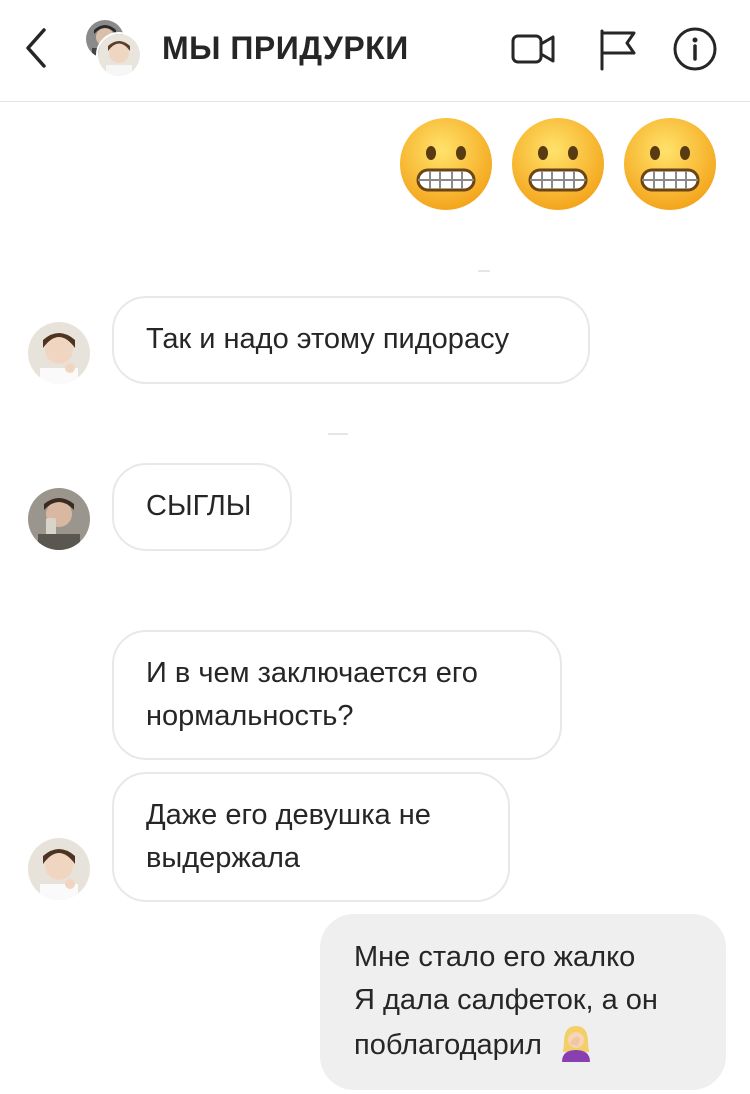 The image size is (750, 1094). What do you see at coordinates (312, 673) in the screenshot?
I see `message-text: И в чем заключается его` at bounding box center [312, 673].